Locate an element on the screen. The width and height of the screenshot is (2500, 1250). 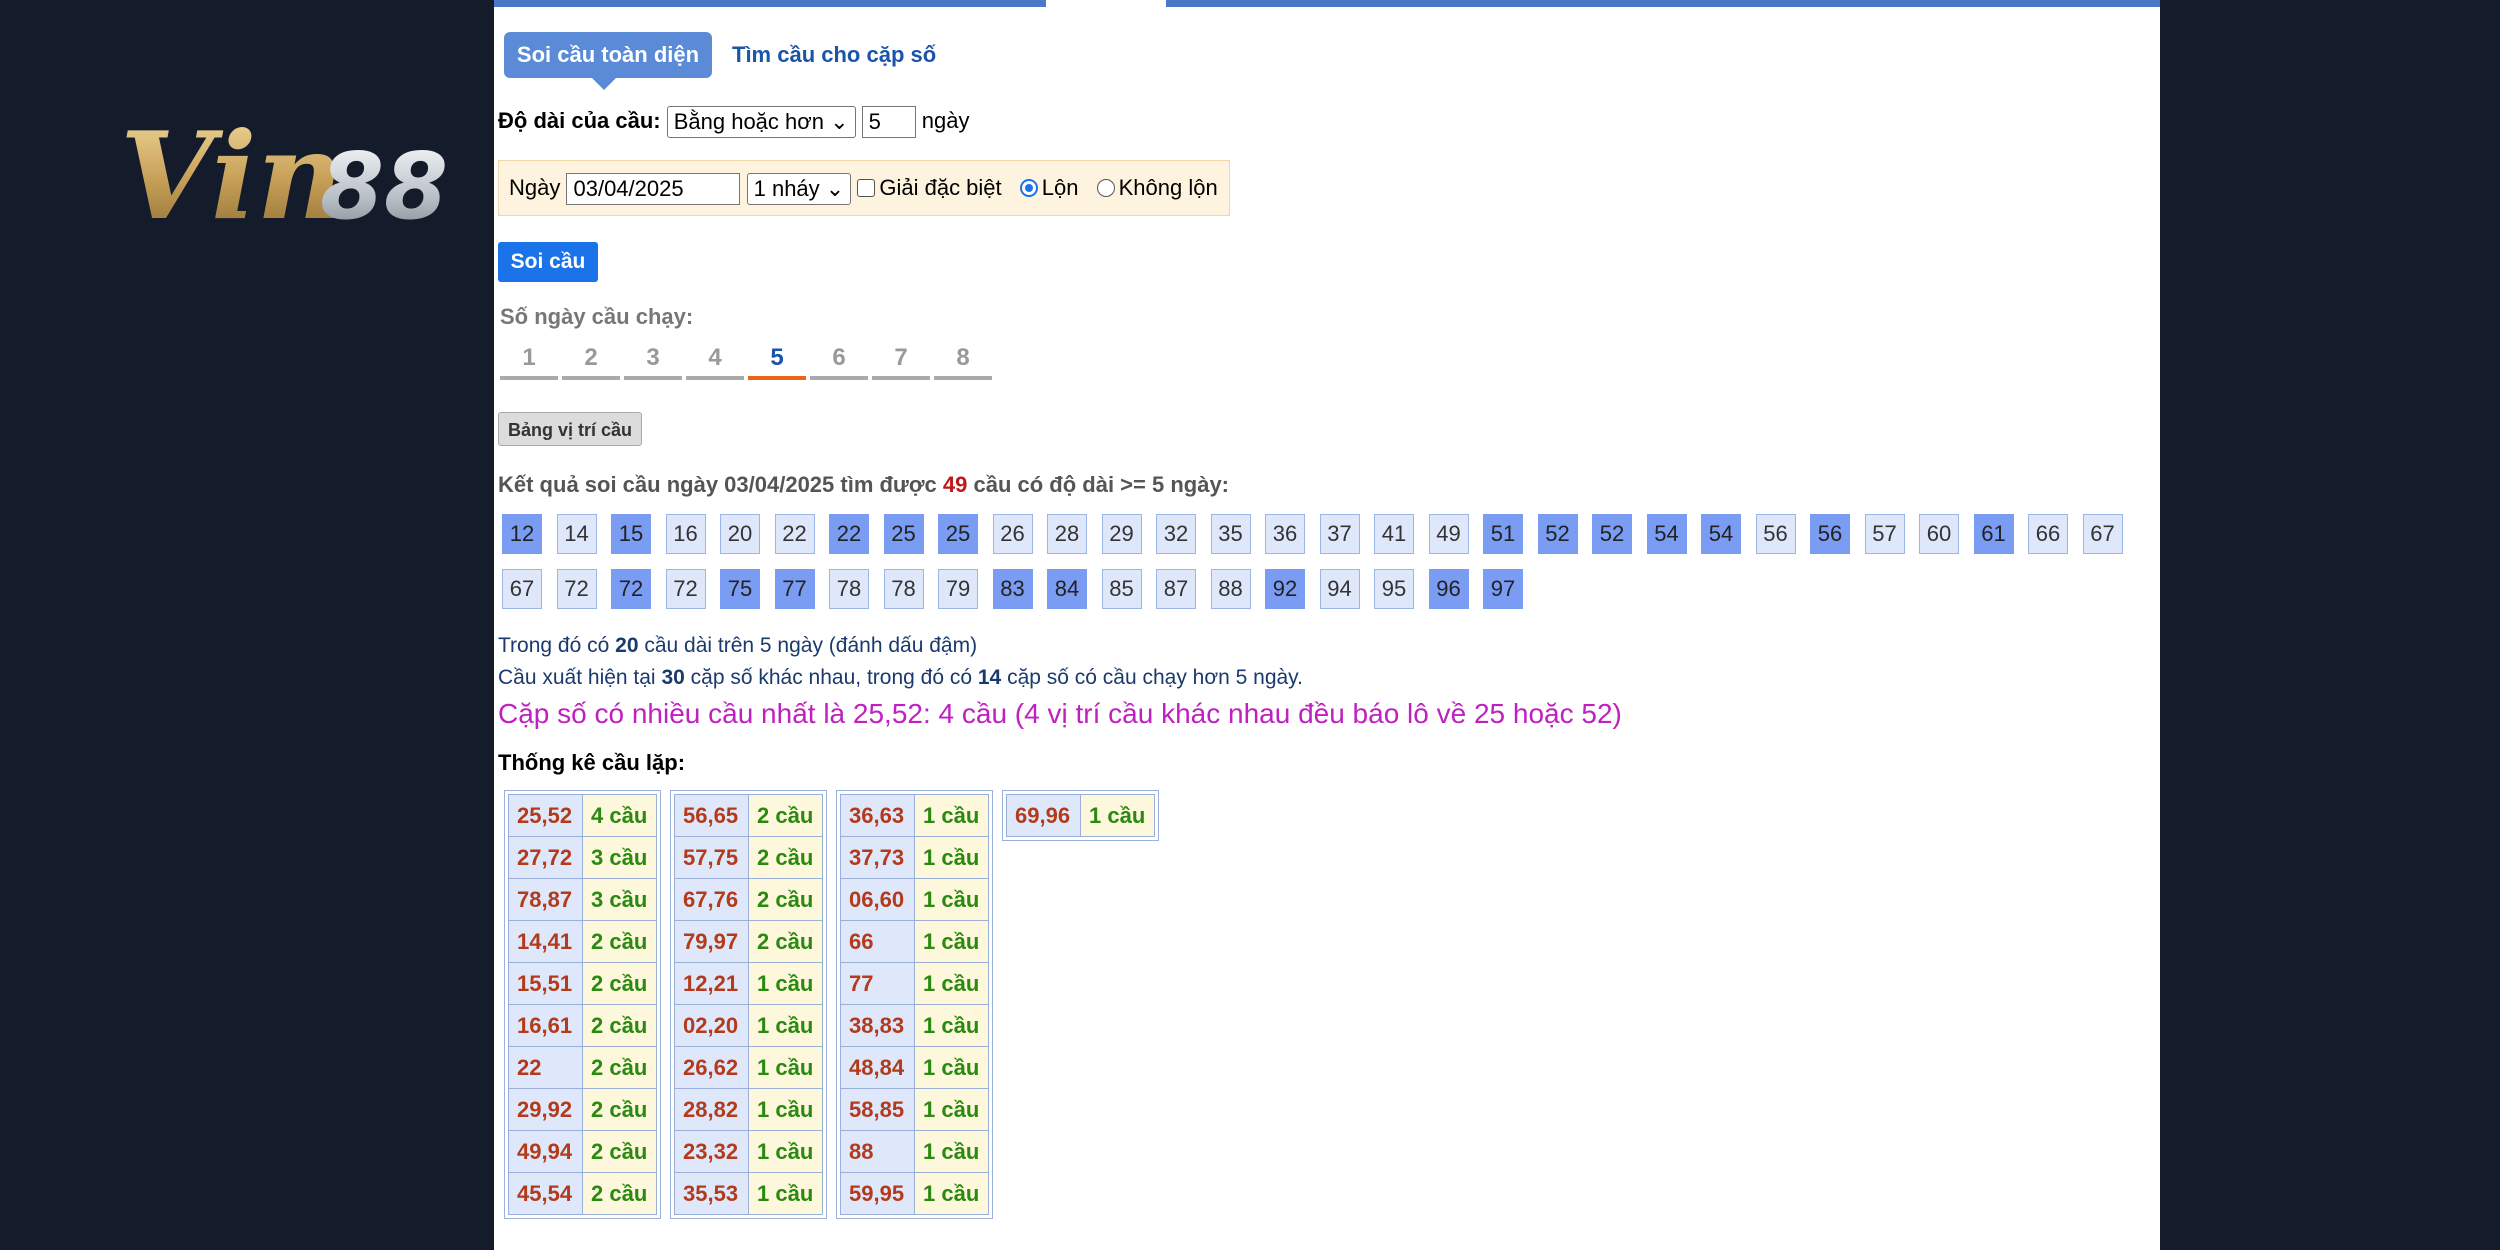
result-suffix: cầu có độ dài >= 5 ngày: is located at coordinates (1101, 484).